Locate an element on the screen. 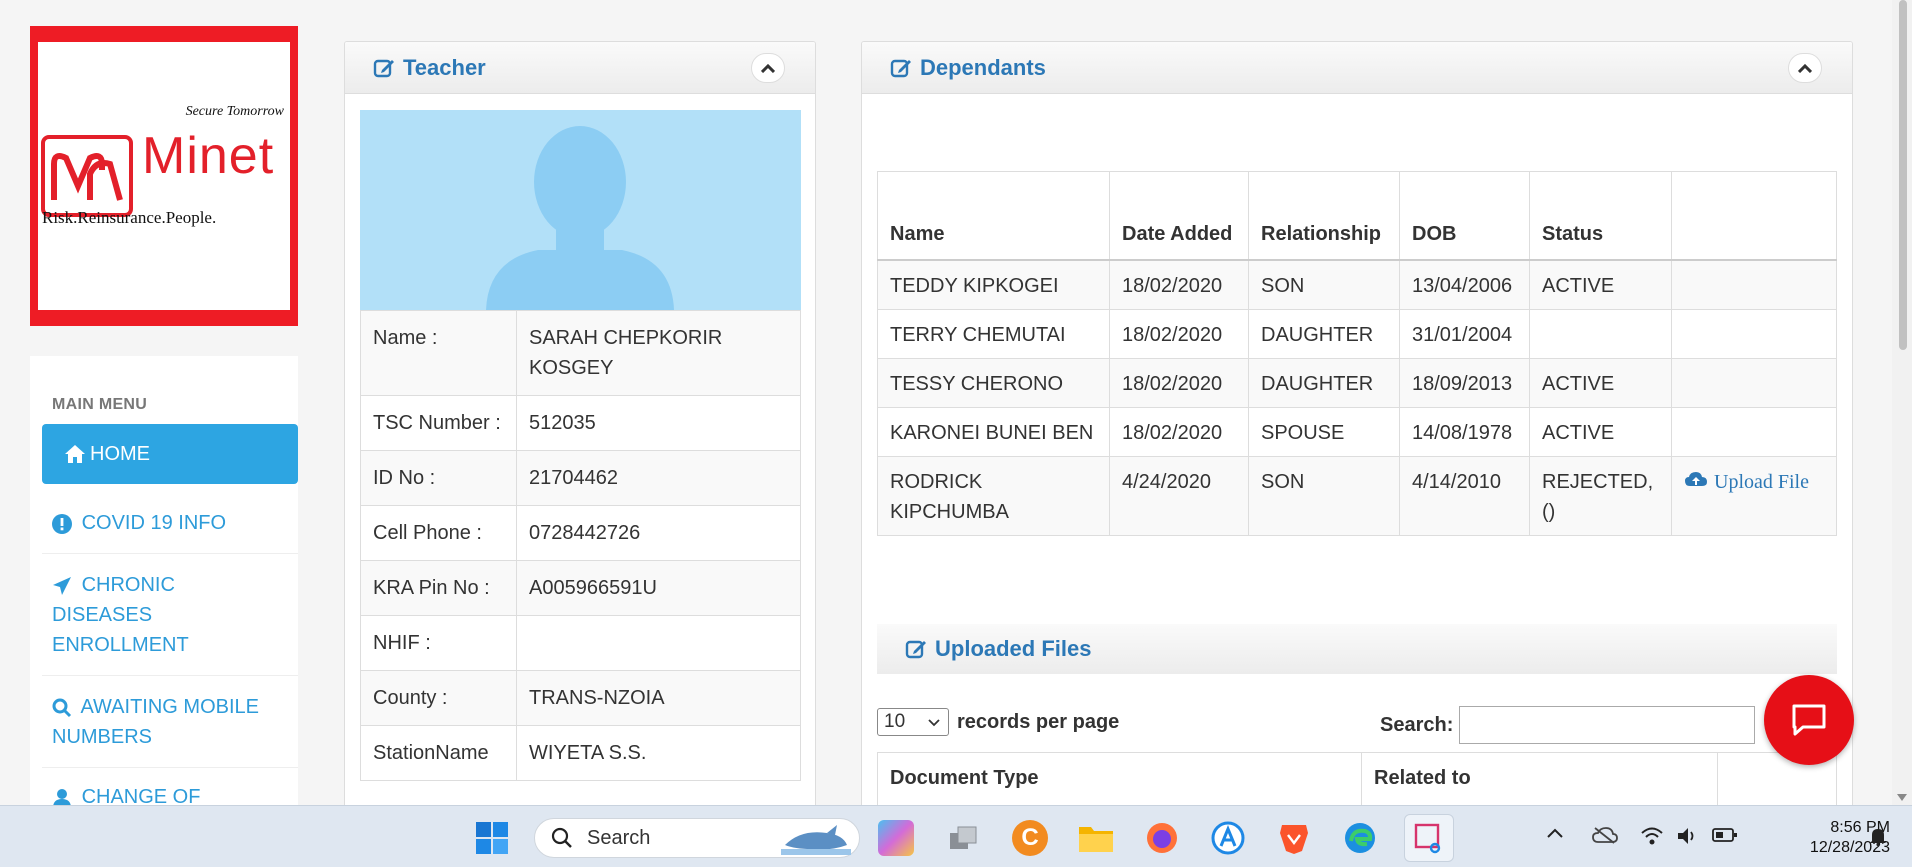  whale-graphic-icon is located at coordinates (816, 840).